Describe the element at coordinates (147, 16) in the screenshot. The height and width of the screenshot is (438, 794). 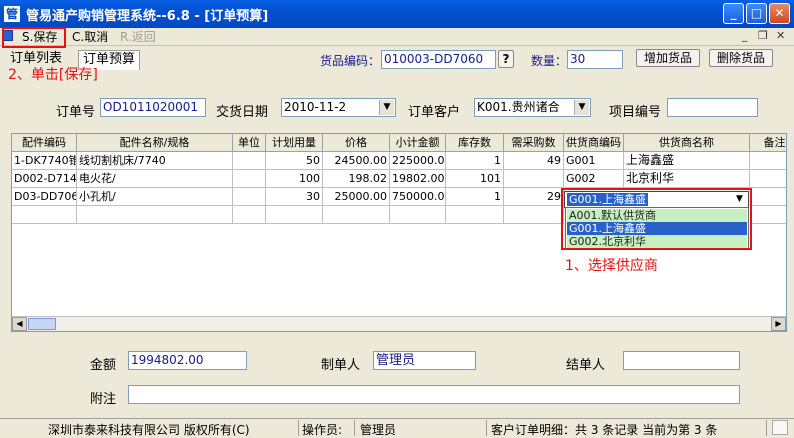
I see `window-title: 管易通产购销管理系统--6.8 - [订单预算]` at that location.